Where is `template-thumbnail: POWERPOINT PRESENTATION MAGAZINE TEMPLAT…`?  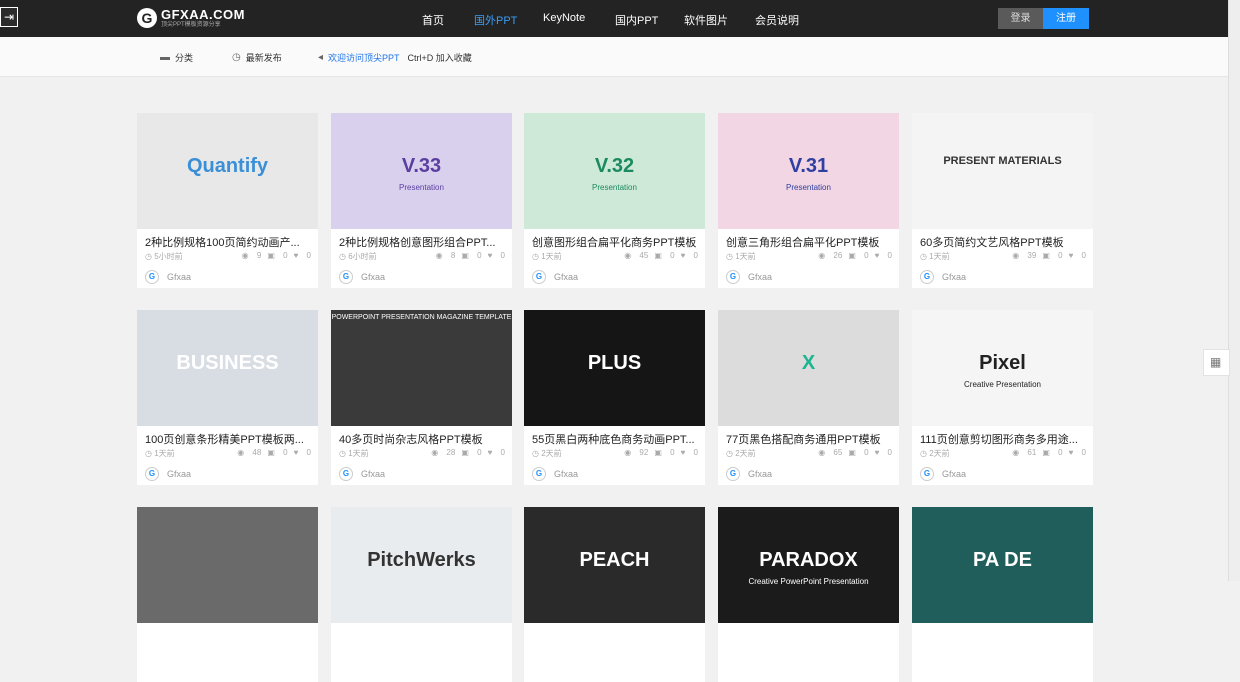
template-thumbnail: POWERPOINT PRESENTATION MAGAZINE TEMPLAT… is located at coordinates (421, 368).